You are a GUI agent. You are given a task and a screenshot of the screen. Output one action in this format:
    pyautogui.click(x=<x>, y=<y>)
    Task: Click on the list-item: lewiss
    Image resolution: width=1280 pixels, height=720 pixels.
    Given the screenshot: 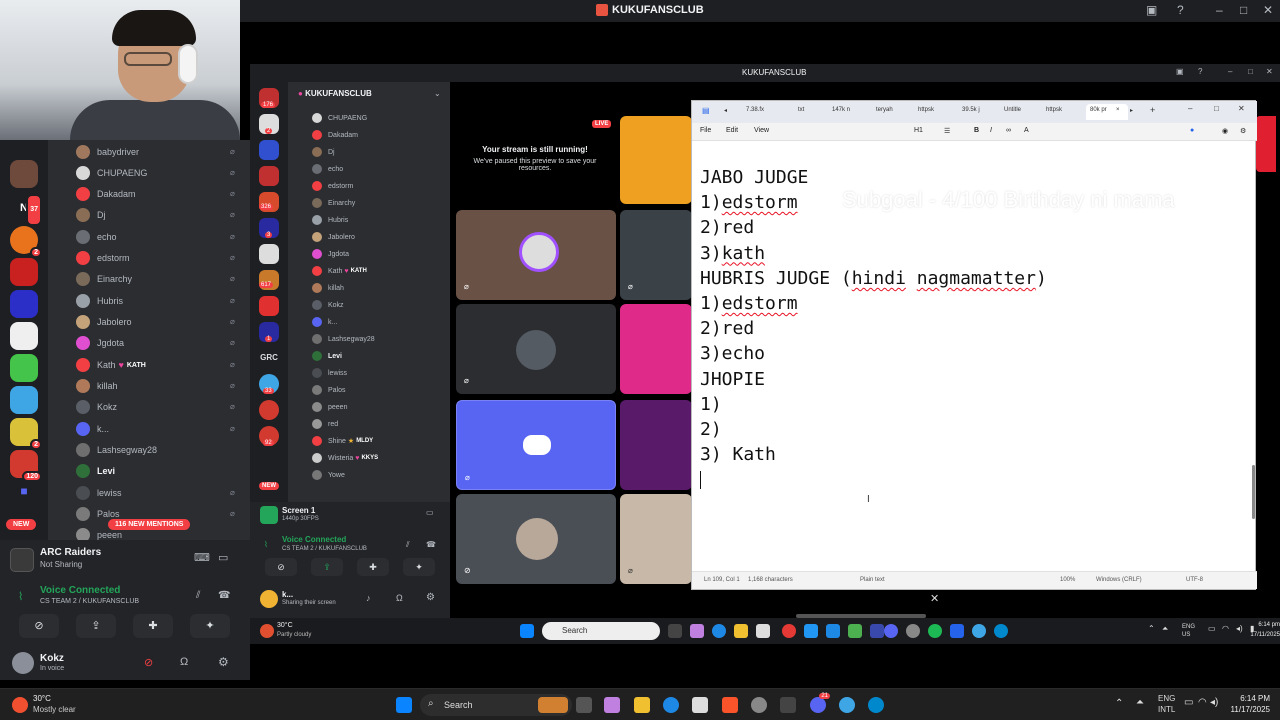 What is the action you would take?
    pyautogui.click(x=99, y=493)
    